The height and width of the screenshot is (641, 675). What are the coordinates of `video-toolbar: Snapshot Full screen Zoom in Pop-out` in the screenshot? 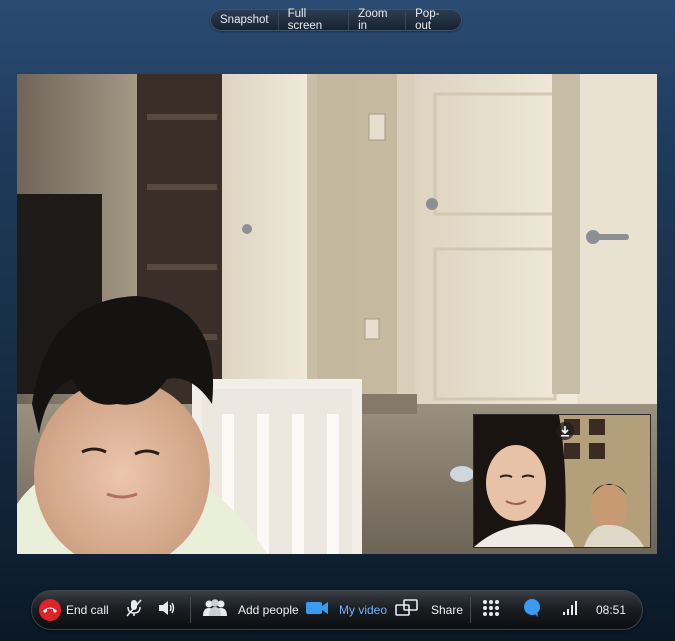 It's located at (336, 20).